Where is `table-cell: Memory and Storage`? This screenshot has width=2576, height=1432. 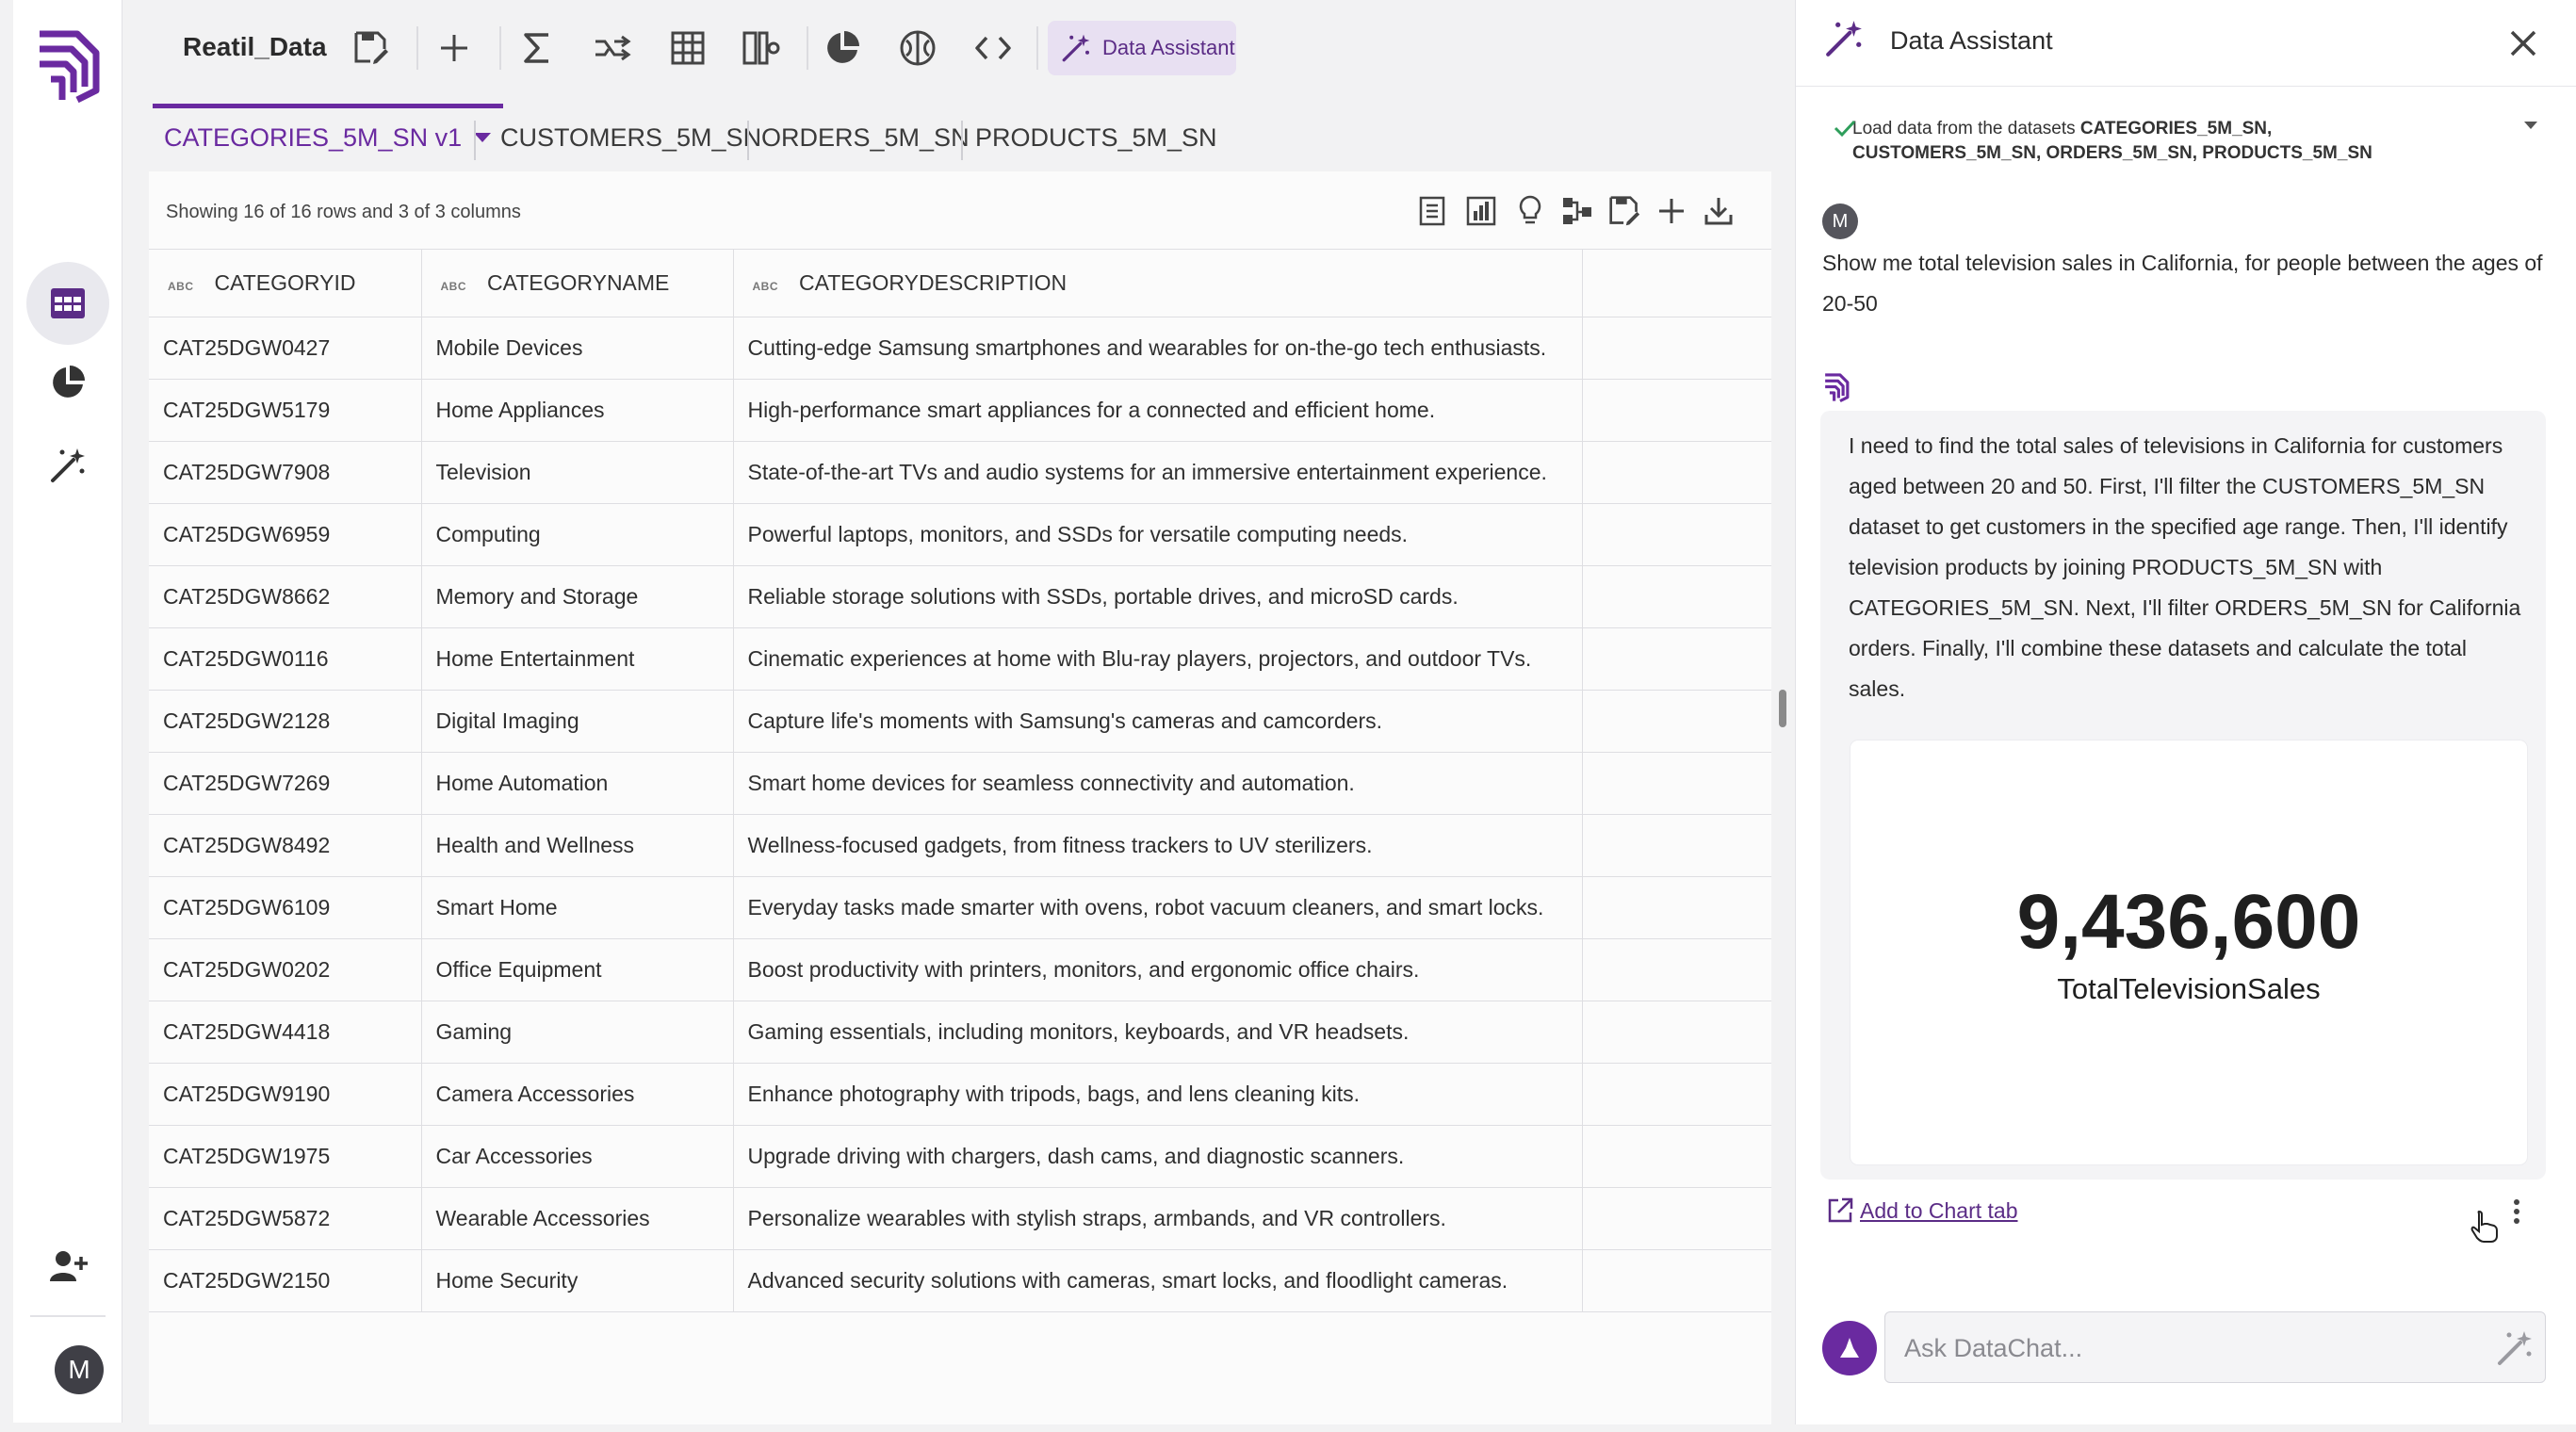 table-cell: Memory and Storage is located at coordinates (577, 597).